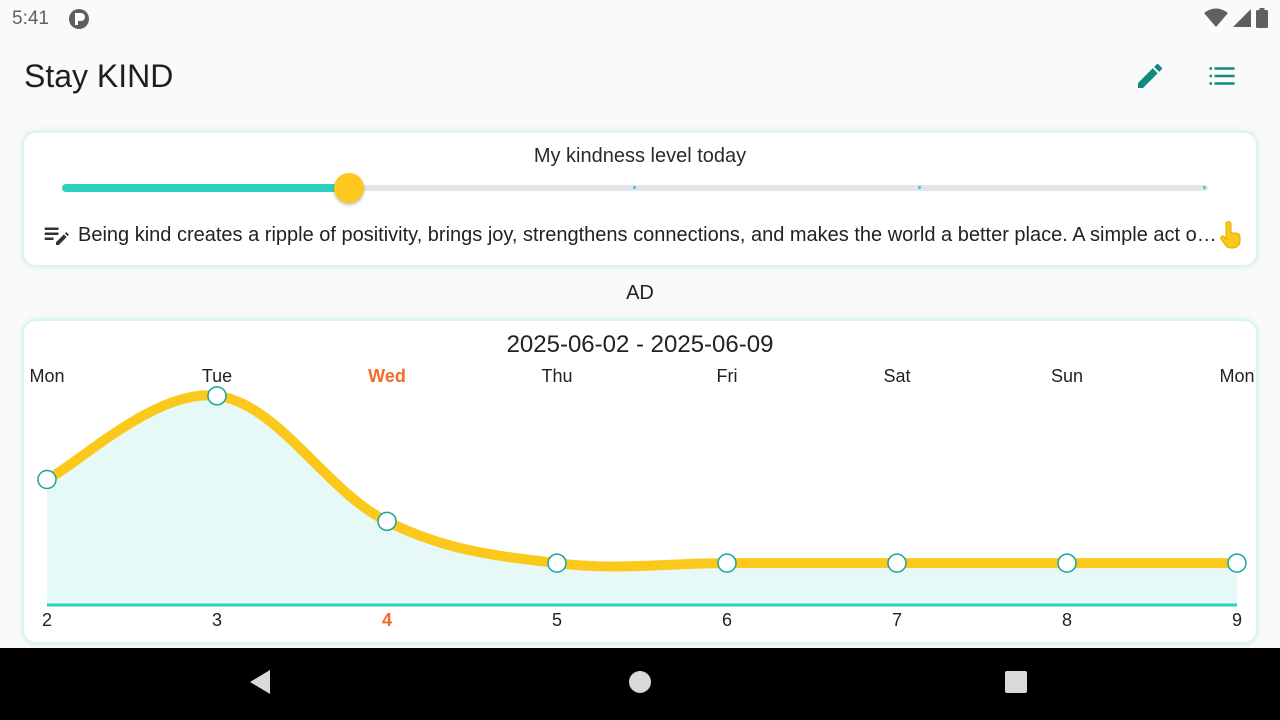  Describe the element at coordinates (556, 376) in the screenshot. I see `chart-weekday-label: Thu` at that location.